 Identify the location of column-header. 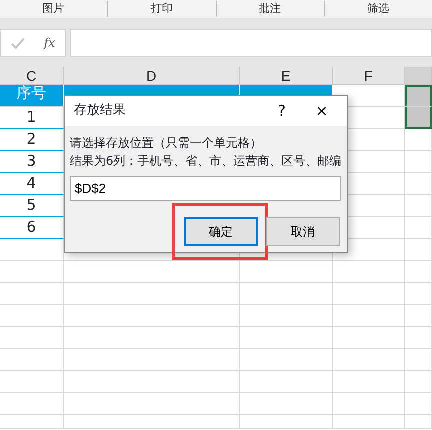
(418, 76).